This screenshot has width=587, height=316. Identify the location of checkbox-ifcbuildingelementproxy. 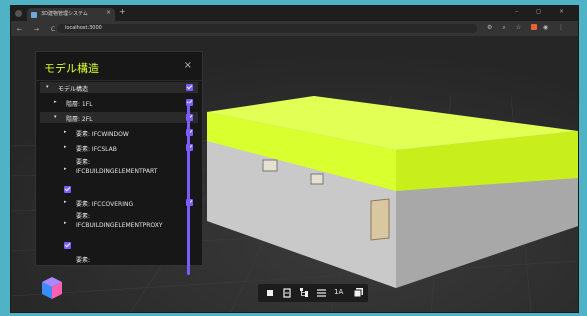
(67, 245).